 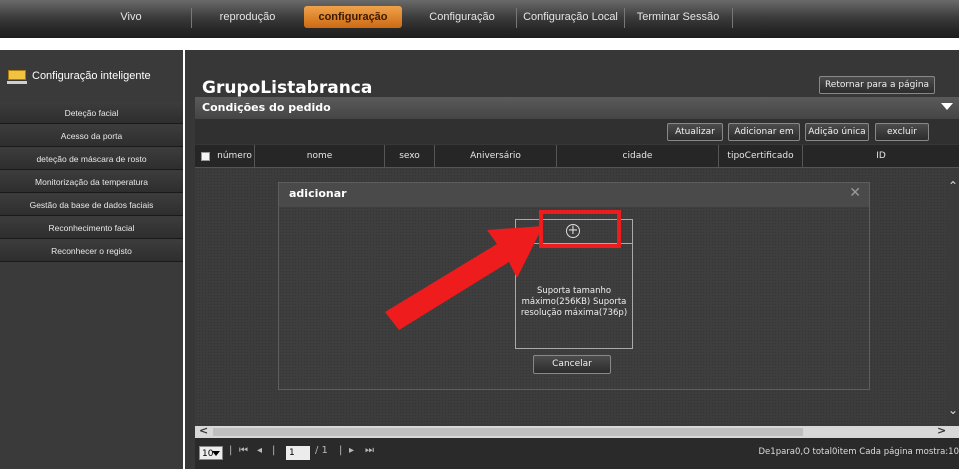 What do you see at coordinates (764, 132) in the screenshot?
I see `add-batch-button: Adicionar em` at bounding box center [764, 132].